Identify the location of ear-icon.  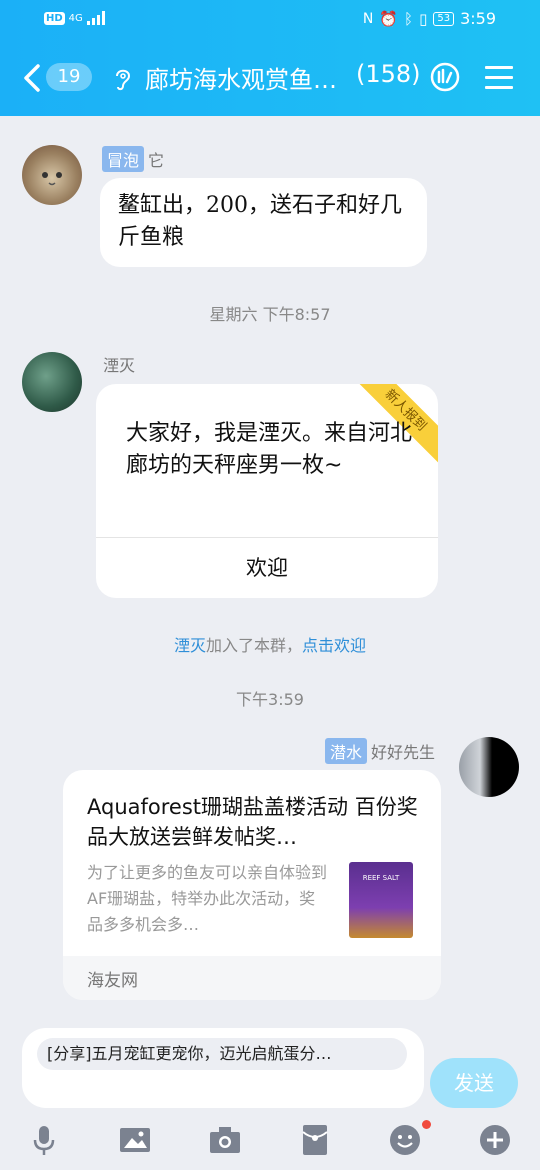
(123, 79).